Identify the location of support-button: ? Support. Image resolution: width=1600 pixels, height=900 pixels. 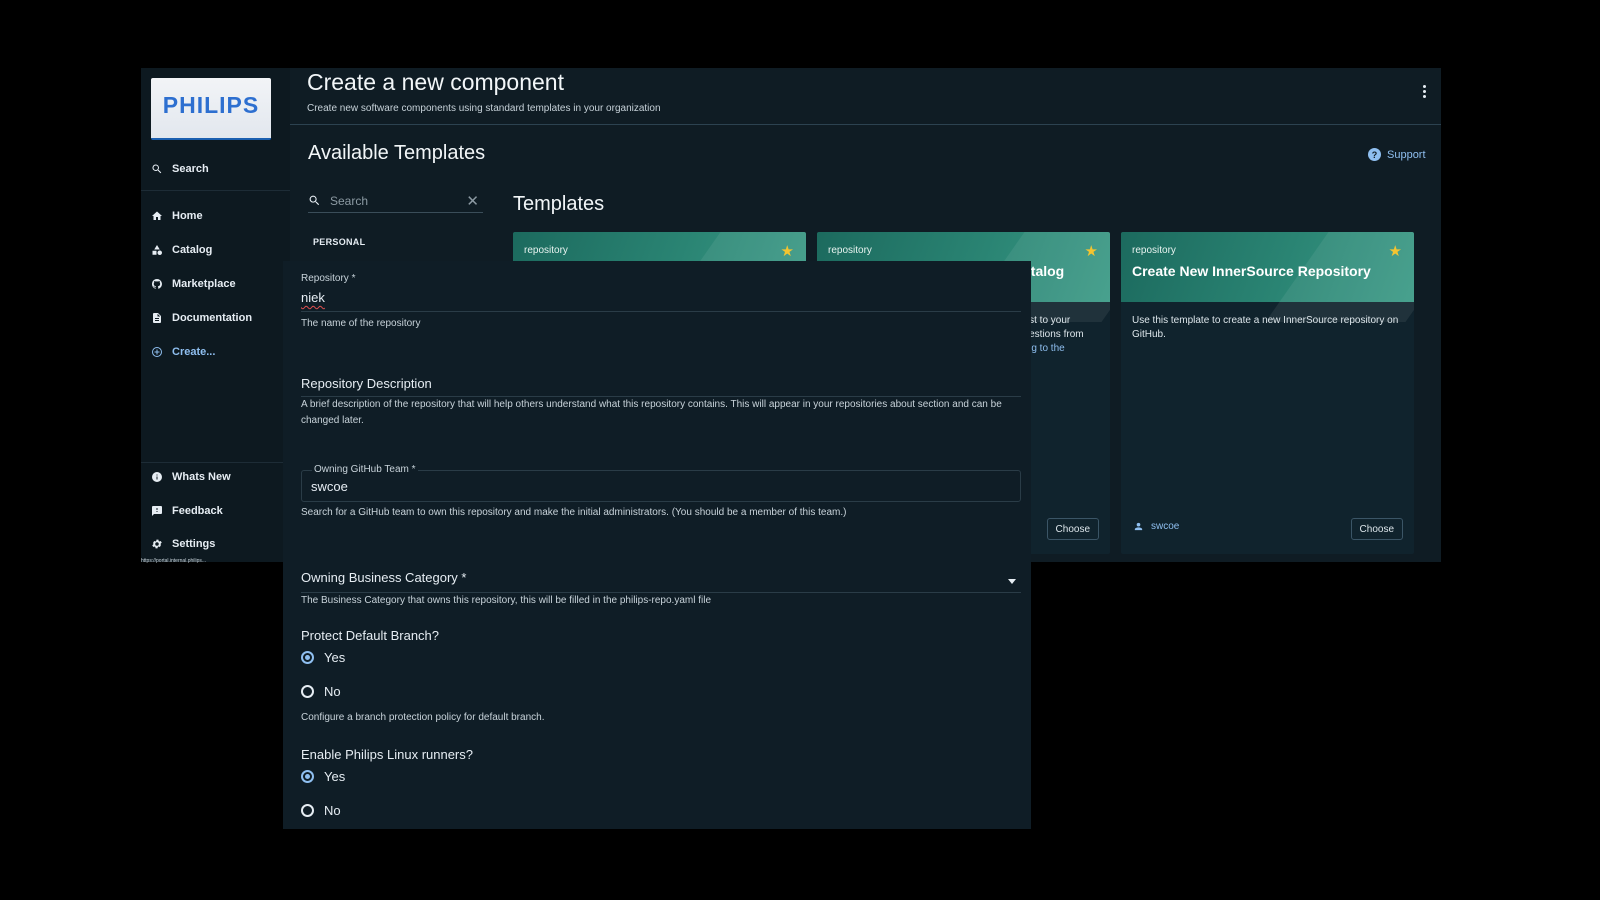
(1397, 154).